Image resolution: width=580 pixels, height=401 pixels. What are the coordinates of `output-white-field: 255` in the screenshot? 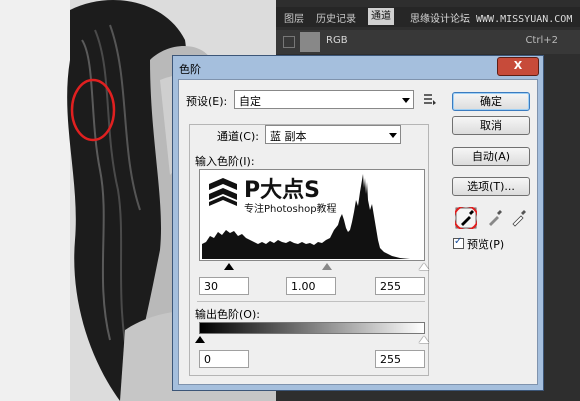 It's located at (400, 359).